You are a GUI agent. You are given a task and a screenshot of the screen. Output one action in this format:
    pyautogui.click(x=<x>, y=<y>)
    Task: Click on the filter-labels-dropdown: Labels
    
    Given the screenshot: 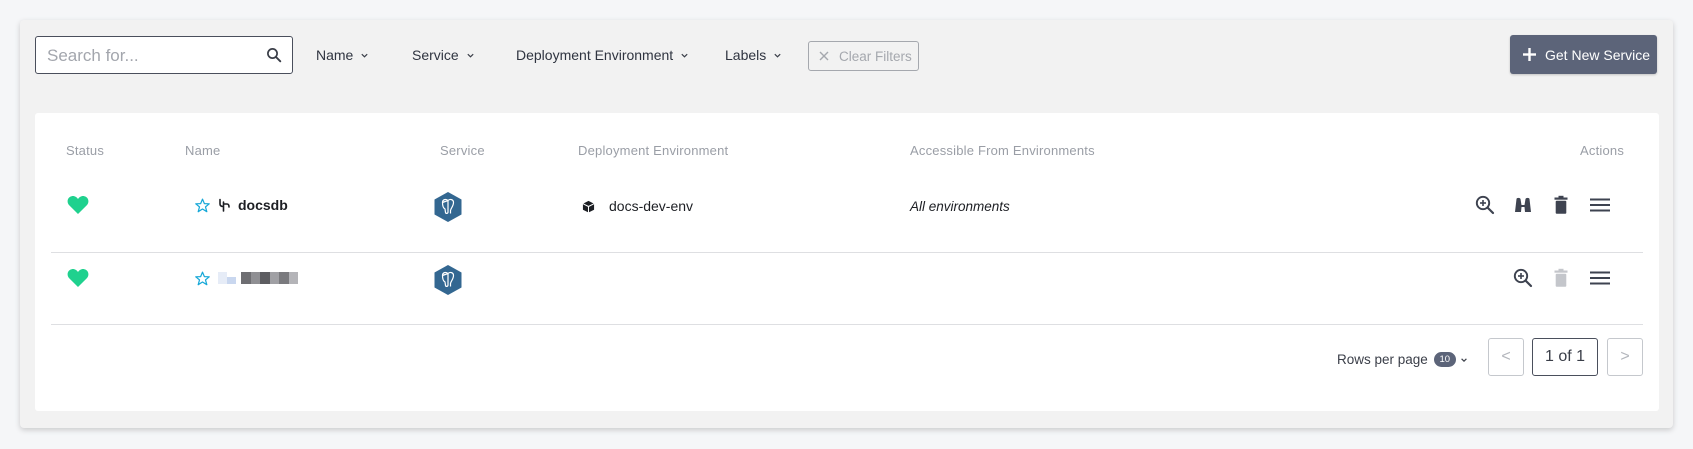 What is the action you would take?
    pyautogui.click(x=753, y=55)
    